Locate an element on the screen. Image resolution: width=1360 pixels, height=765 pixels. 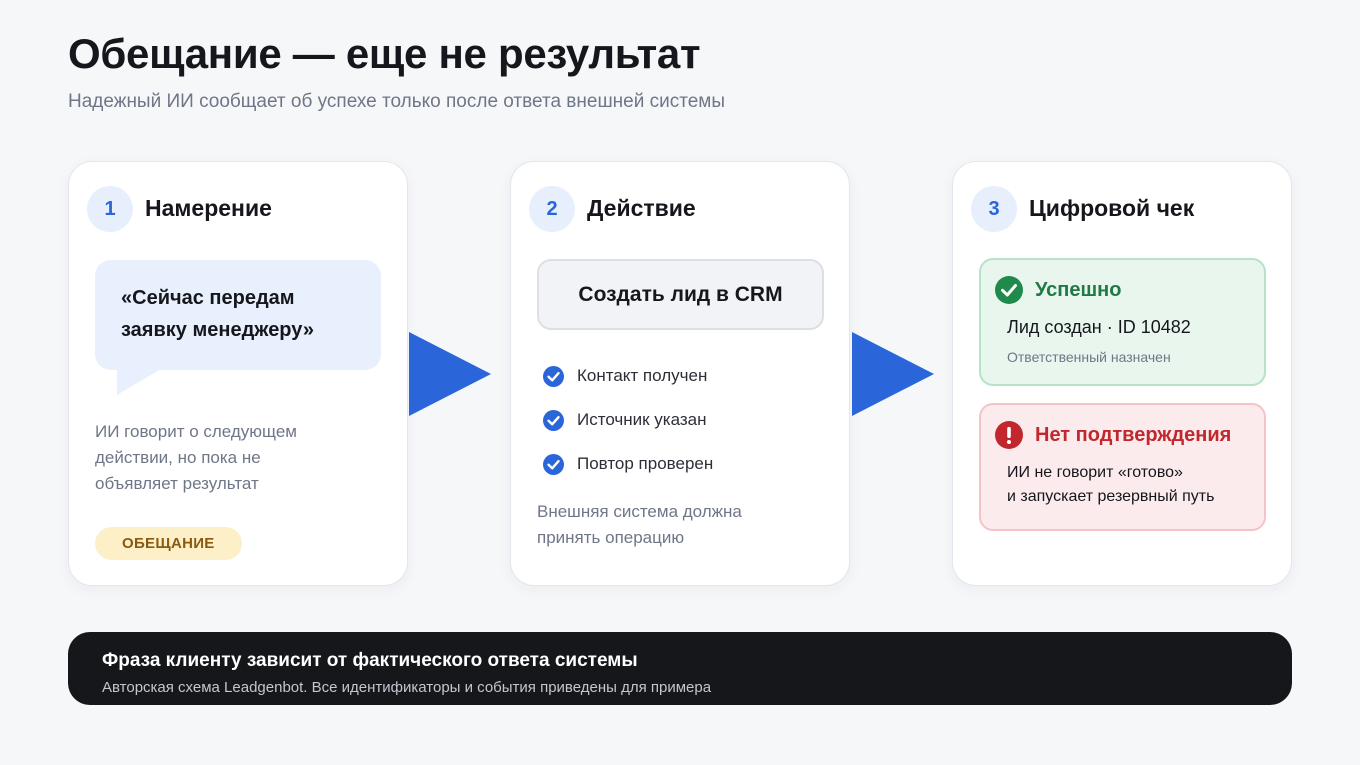
speech-bubble-tail is located at coordinates (139, 382).